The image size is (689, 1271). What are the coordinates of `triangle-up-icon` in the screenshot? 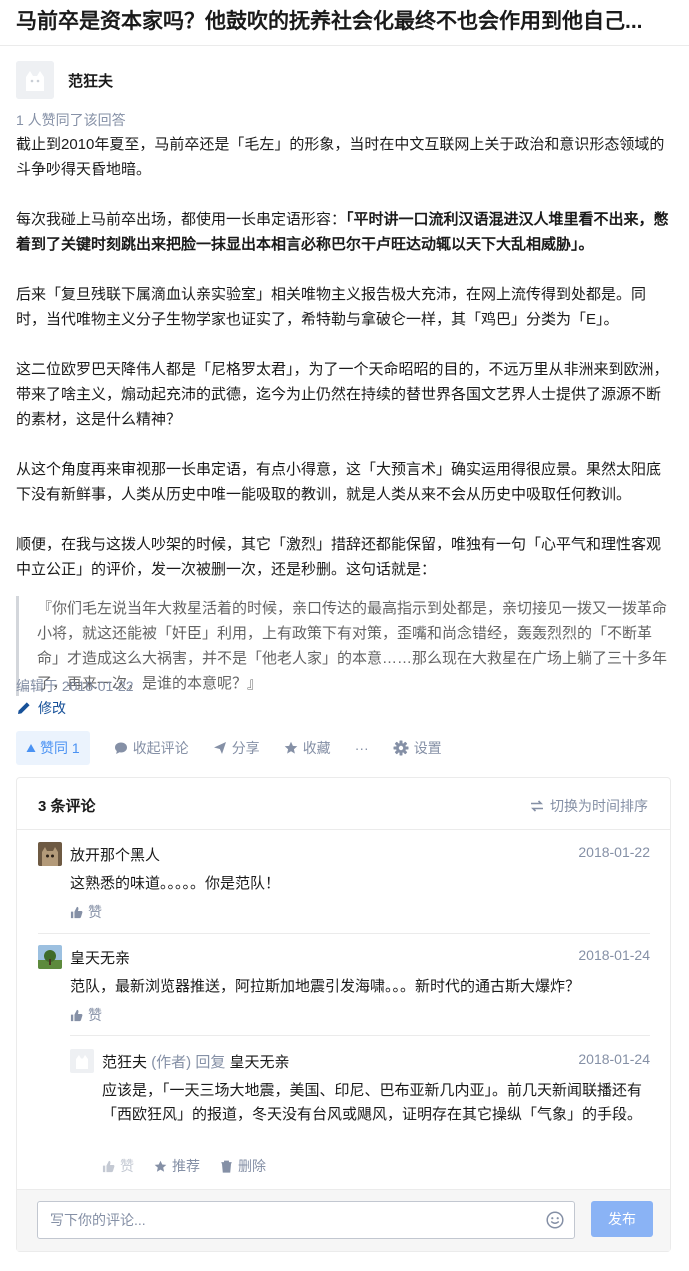 It's located at (31, 748).